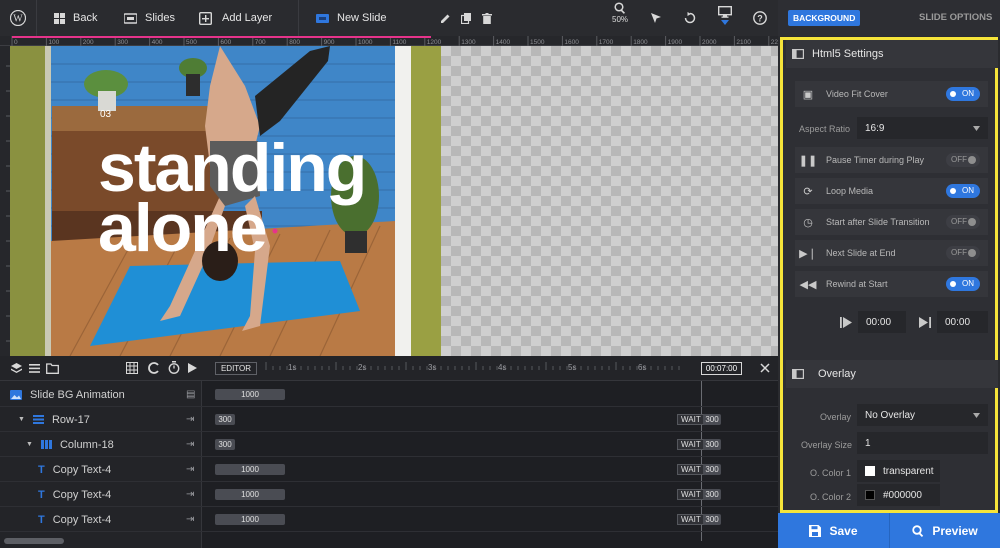 The image size is (1000, 548). What do you see at coordinates (67, 394) in the screenshot?
I see `layer-name: Slide BG Animation` at bounding box center [67, 394].